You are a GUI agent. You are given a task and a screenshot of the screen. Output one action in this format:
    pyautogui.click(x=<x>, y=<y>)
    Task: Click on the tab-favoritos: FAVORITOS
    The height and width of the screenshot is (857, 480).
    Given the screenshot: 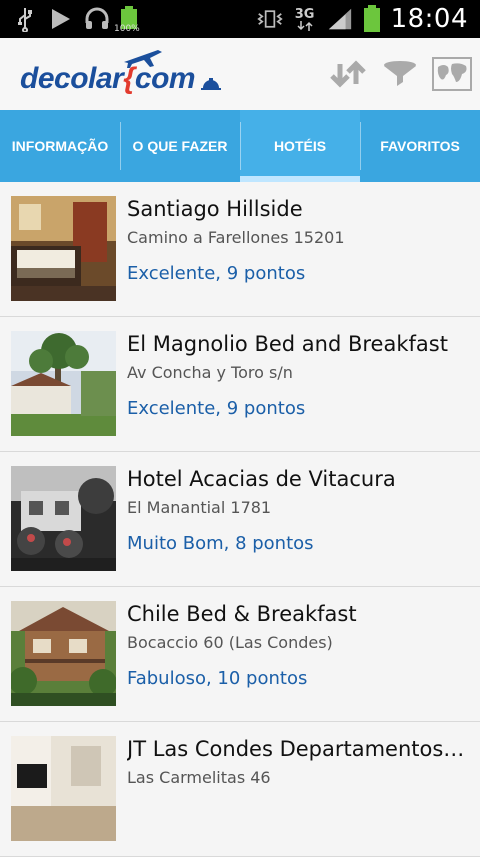 What is the action you would take?
    pyautogui.click(x=420, y=146)
    